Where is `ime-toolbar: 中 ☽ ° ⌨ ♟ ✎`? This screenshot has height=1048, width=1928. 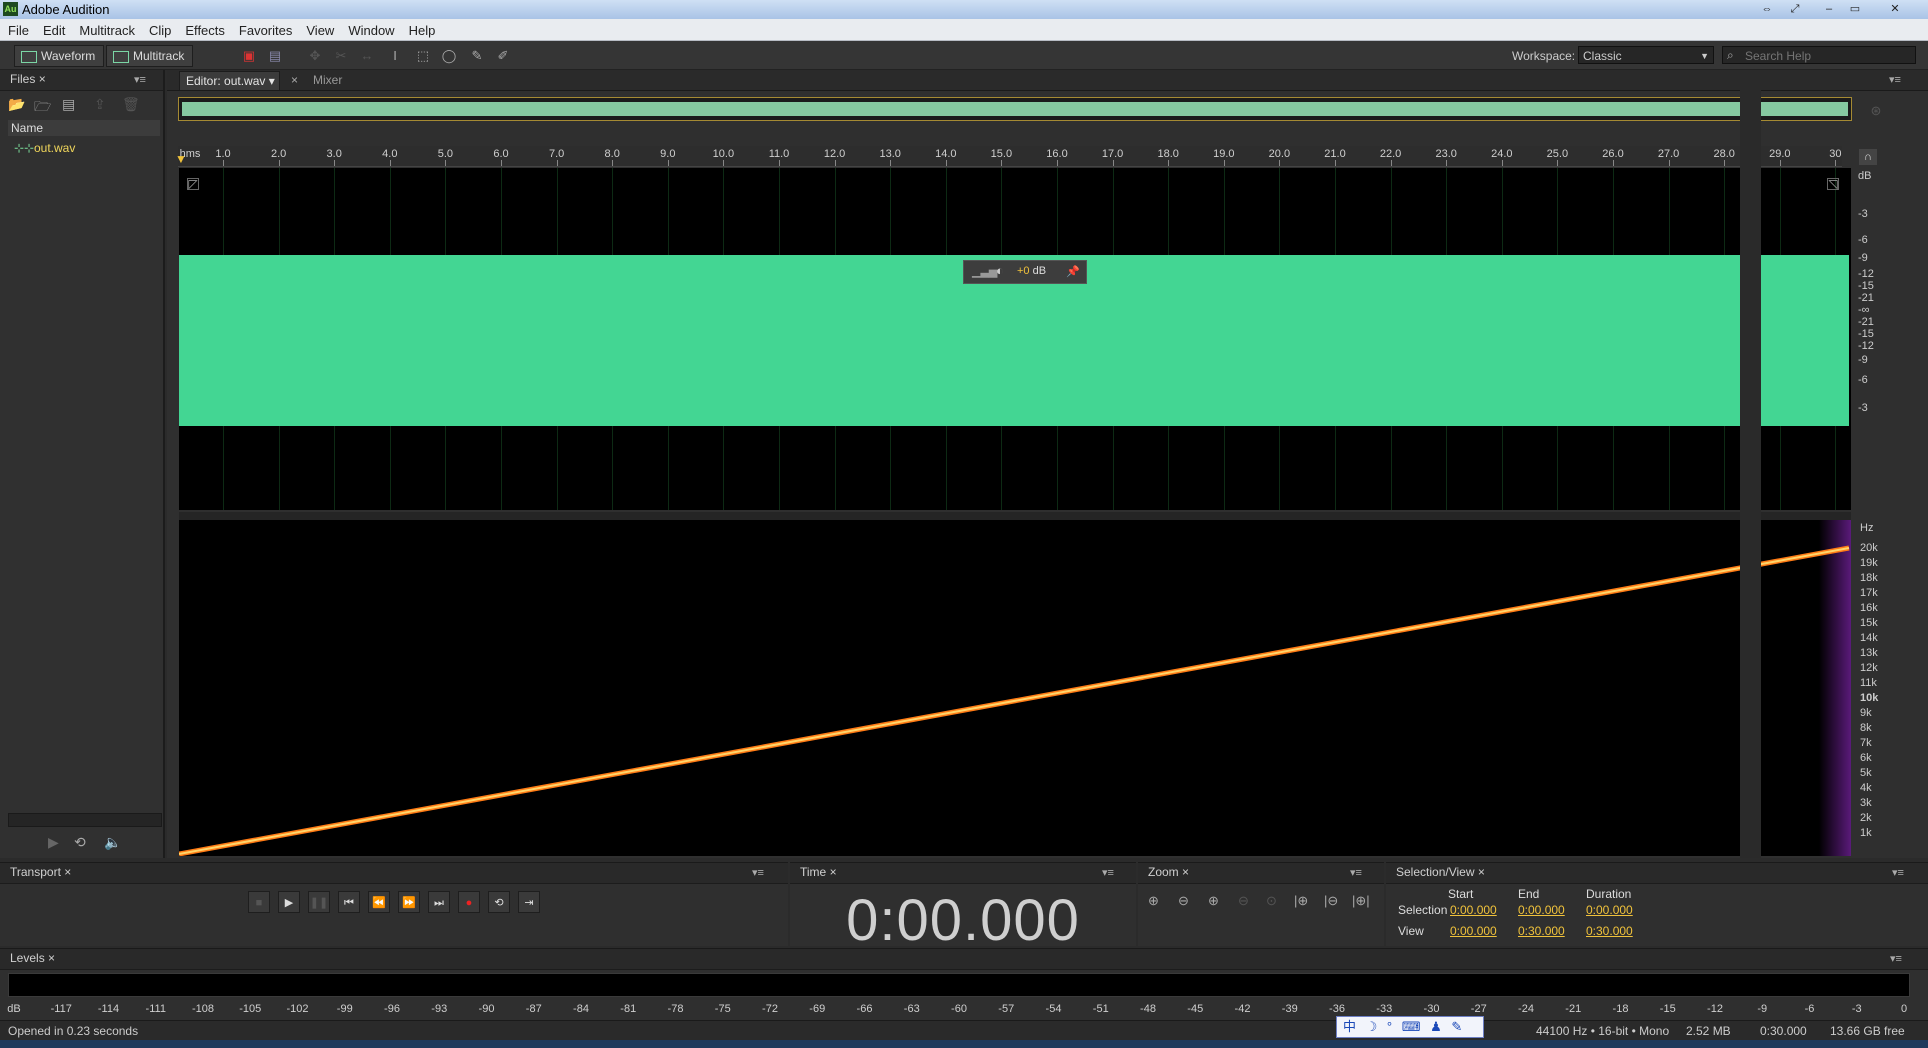 ime-toolbar: 中 ☽ ° ⌨ ♟ ✎ is located at coordinates (1410, 1027).